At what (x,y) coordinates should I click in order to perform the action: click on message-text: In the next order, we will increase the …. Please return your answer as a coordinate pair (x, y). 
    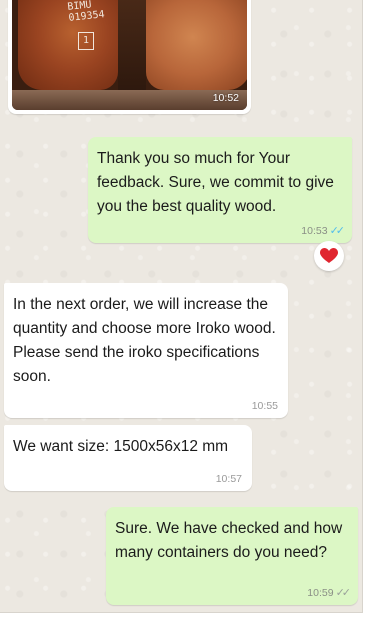
    Looking at the image, I should click on (144, 340).